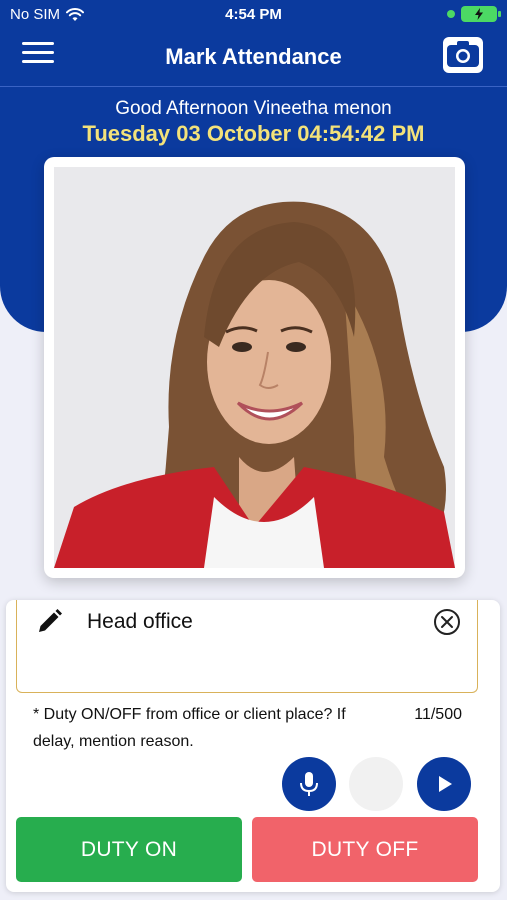 Image resolution: width=507 pixels, height=900 pixels. I want to click on remark-field, so click(247, 646).